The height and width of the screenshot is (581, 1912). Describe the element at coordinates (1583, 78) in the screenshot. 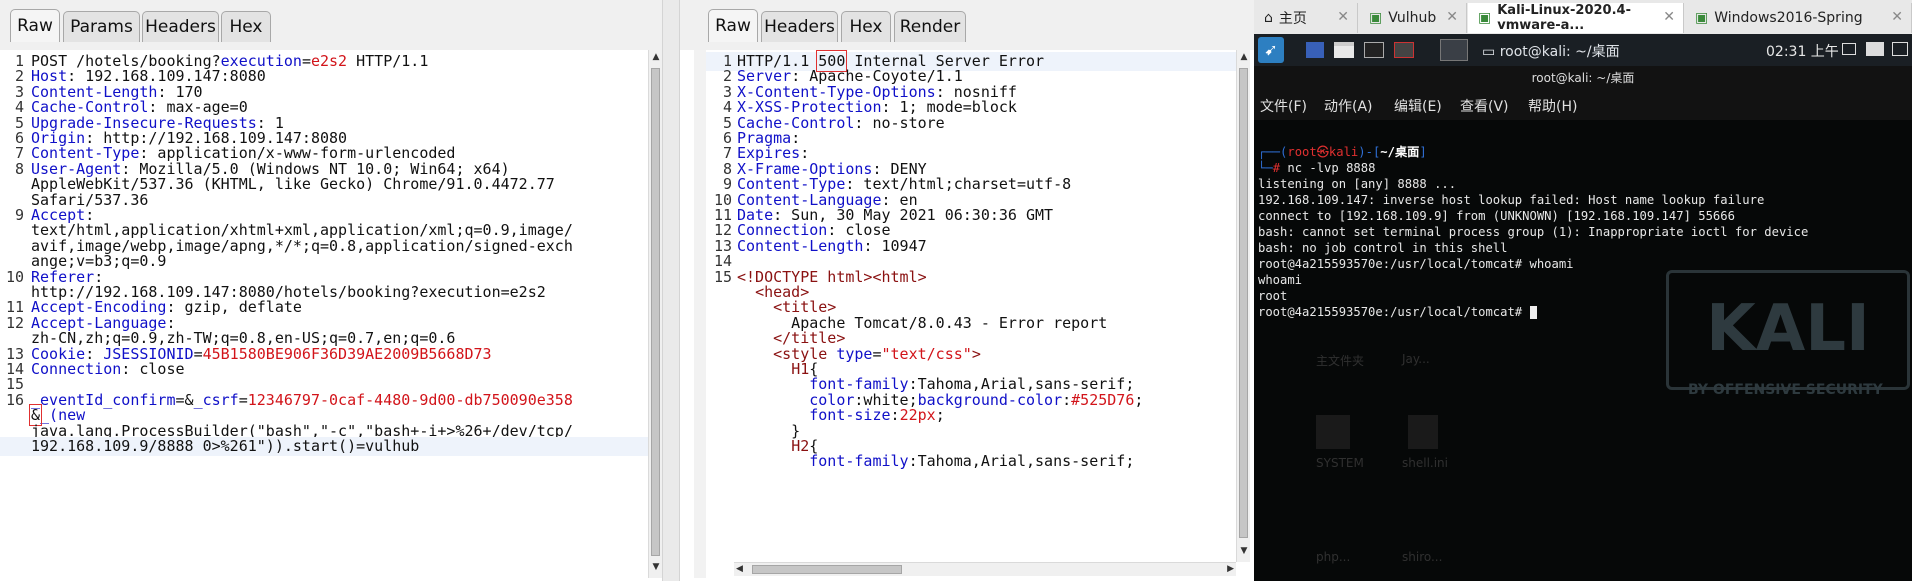

I see `terminal-titlebar: root@kali: ~/桌面` at that location.